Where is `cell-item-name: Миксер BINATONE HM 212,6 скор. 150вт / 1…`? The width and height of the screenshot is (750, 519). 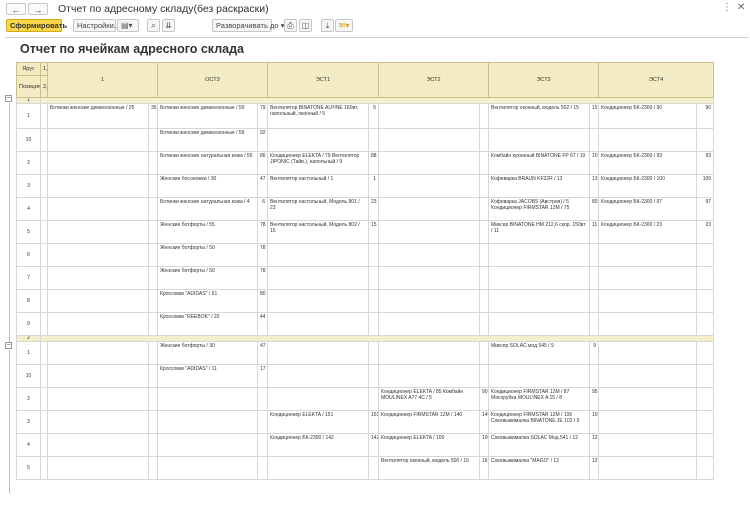
cell-item-name: Миксер BINATONE HM 212,6 скор. 150вт / 1… is located at coordinates (539, 232).